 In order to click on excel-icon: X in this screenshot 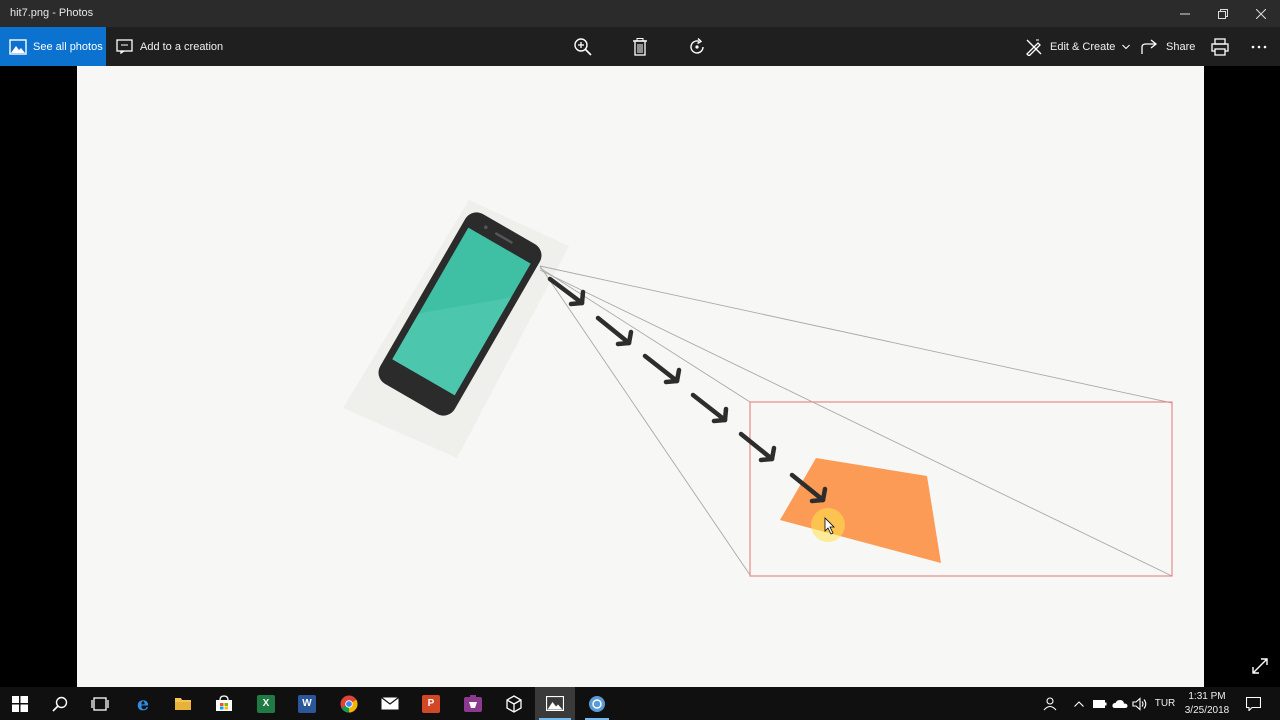, I will do `click(266, 703)`.